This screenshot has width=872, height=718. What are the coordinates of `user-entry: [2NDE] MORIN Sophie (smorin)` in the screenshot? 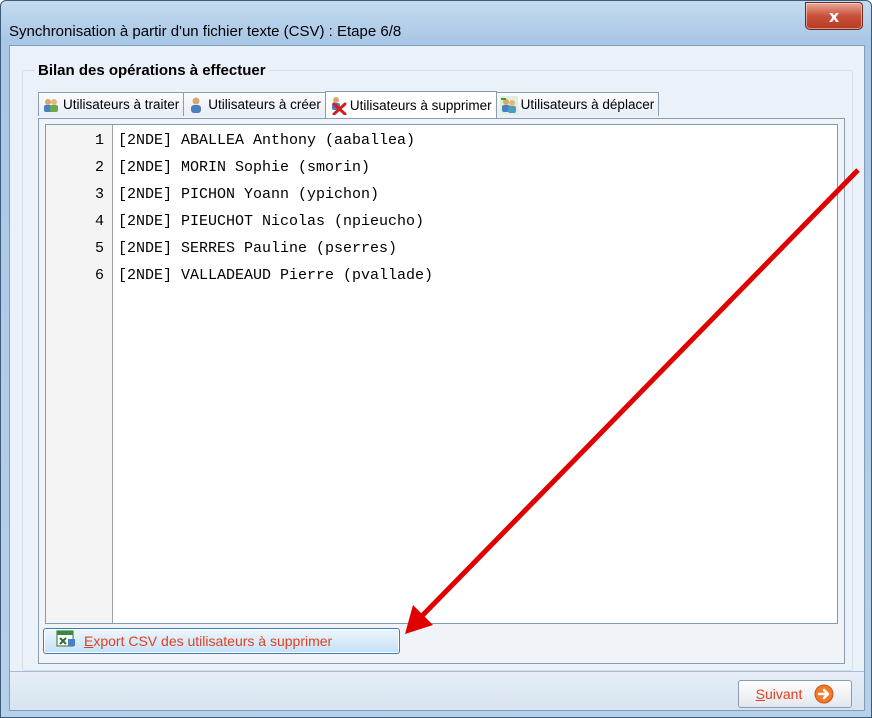 It's located at (244, 167).